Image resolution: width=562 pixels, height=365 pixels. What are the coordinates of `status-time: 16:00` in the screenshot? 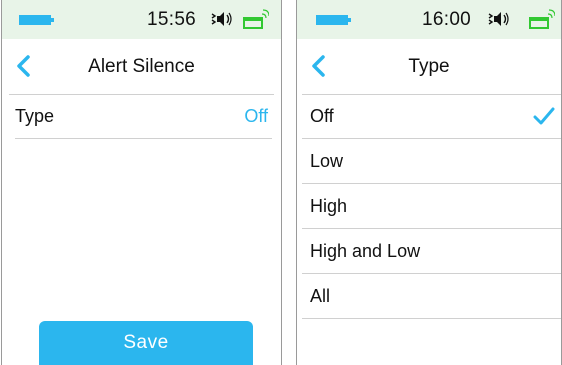 It's located at (447, 19).